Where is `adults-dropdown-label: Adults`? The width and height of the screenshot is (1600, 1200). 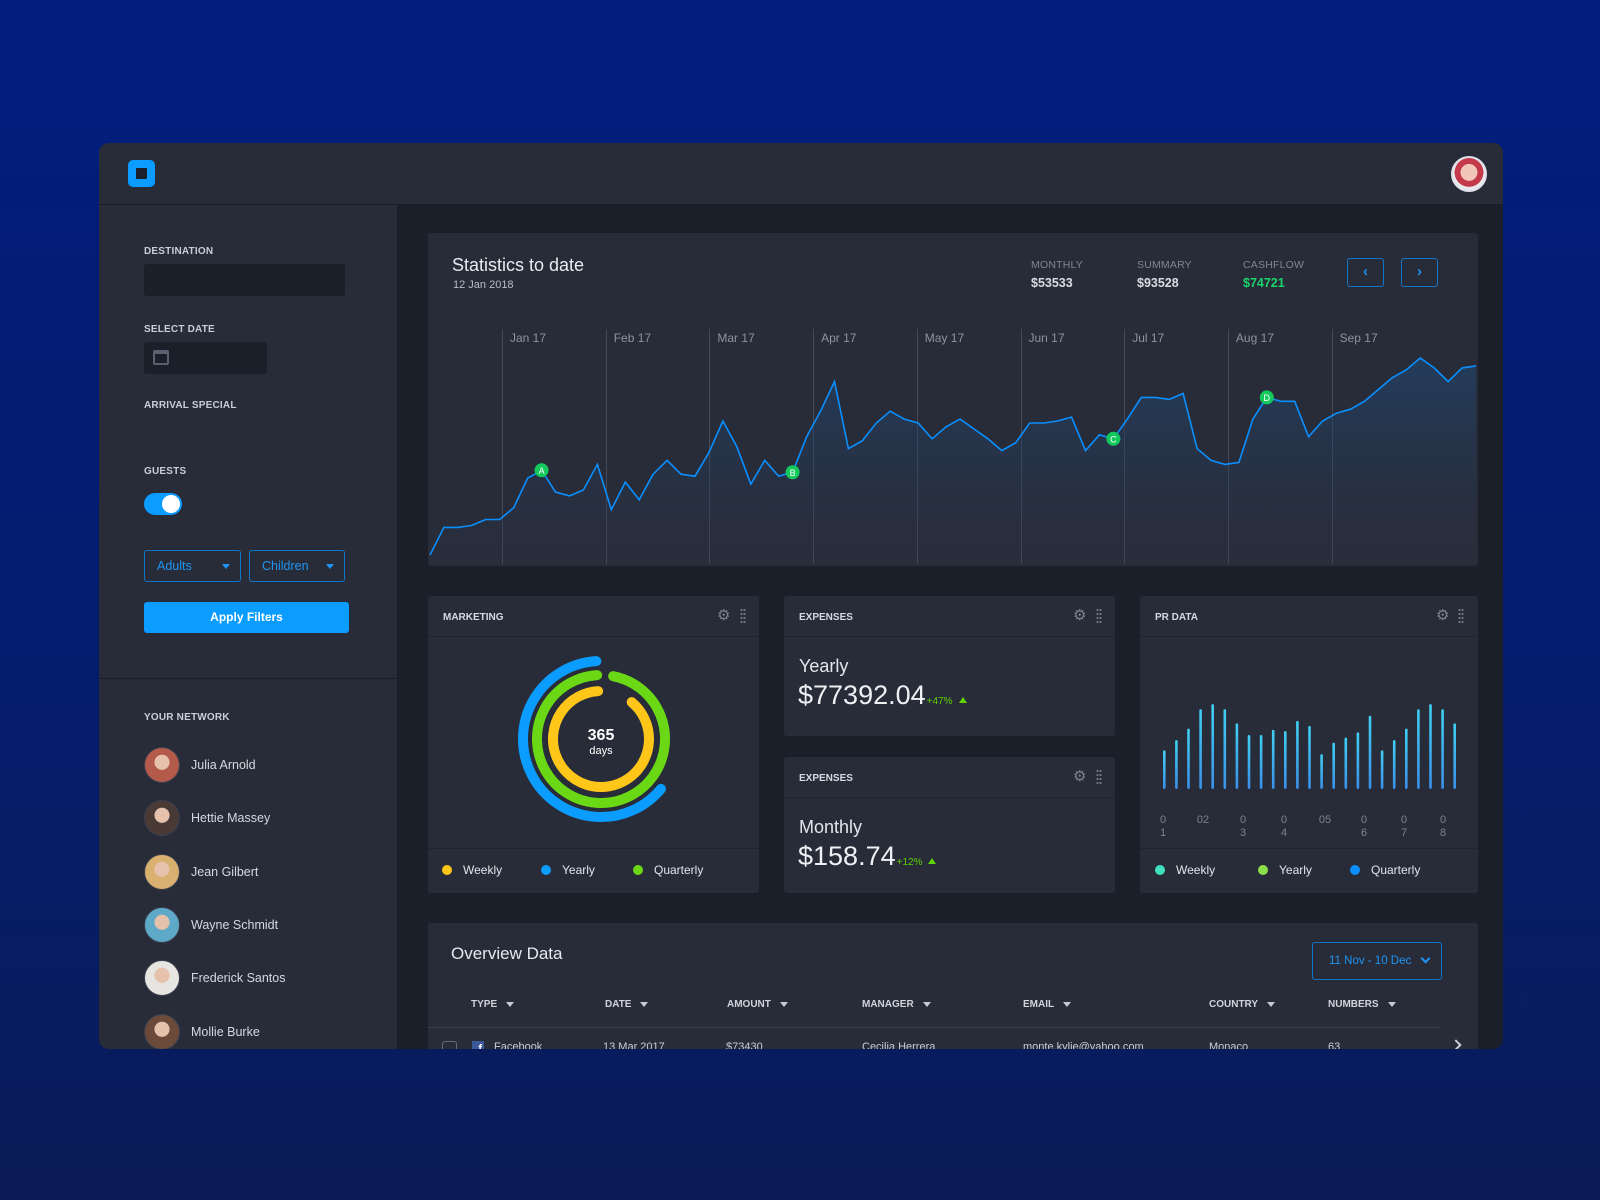
adults-dropdown-label: Adults is located at coordinates (174, 566).